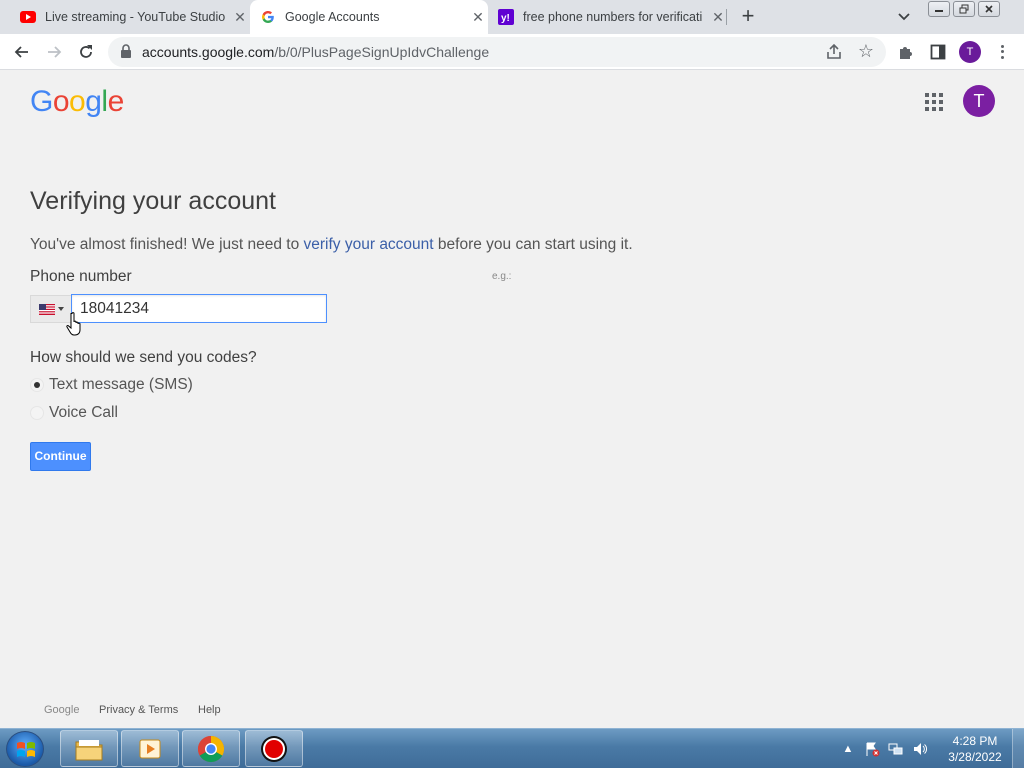 The height and width of the screenshot is (768, 1024). I want to click on volume-icon, so click(920, 749).